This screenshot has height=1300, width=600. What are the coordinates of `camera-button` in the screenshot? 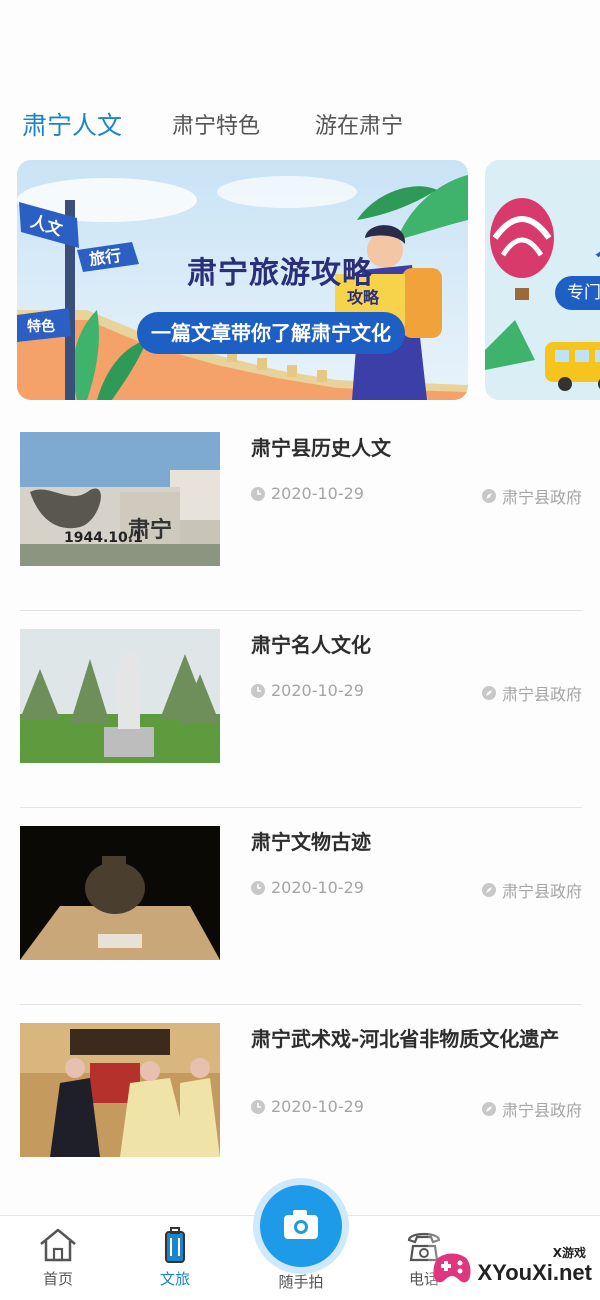 It's located at (301, 1226).